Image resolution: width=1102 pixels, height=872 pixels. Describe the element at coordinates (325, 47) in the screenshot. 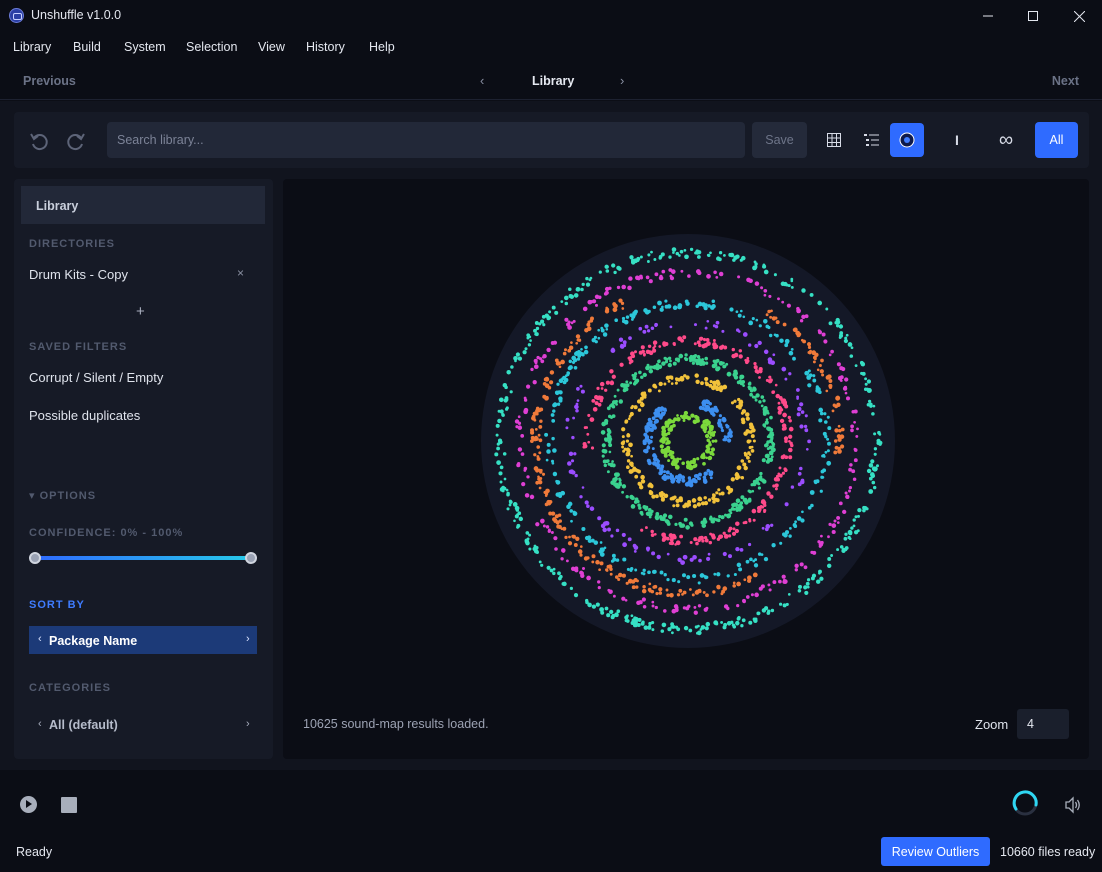

I see `menu-history: History` at that location.